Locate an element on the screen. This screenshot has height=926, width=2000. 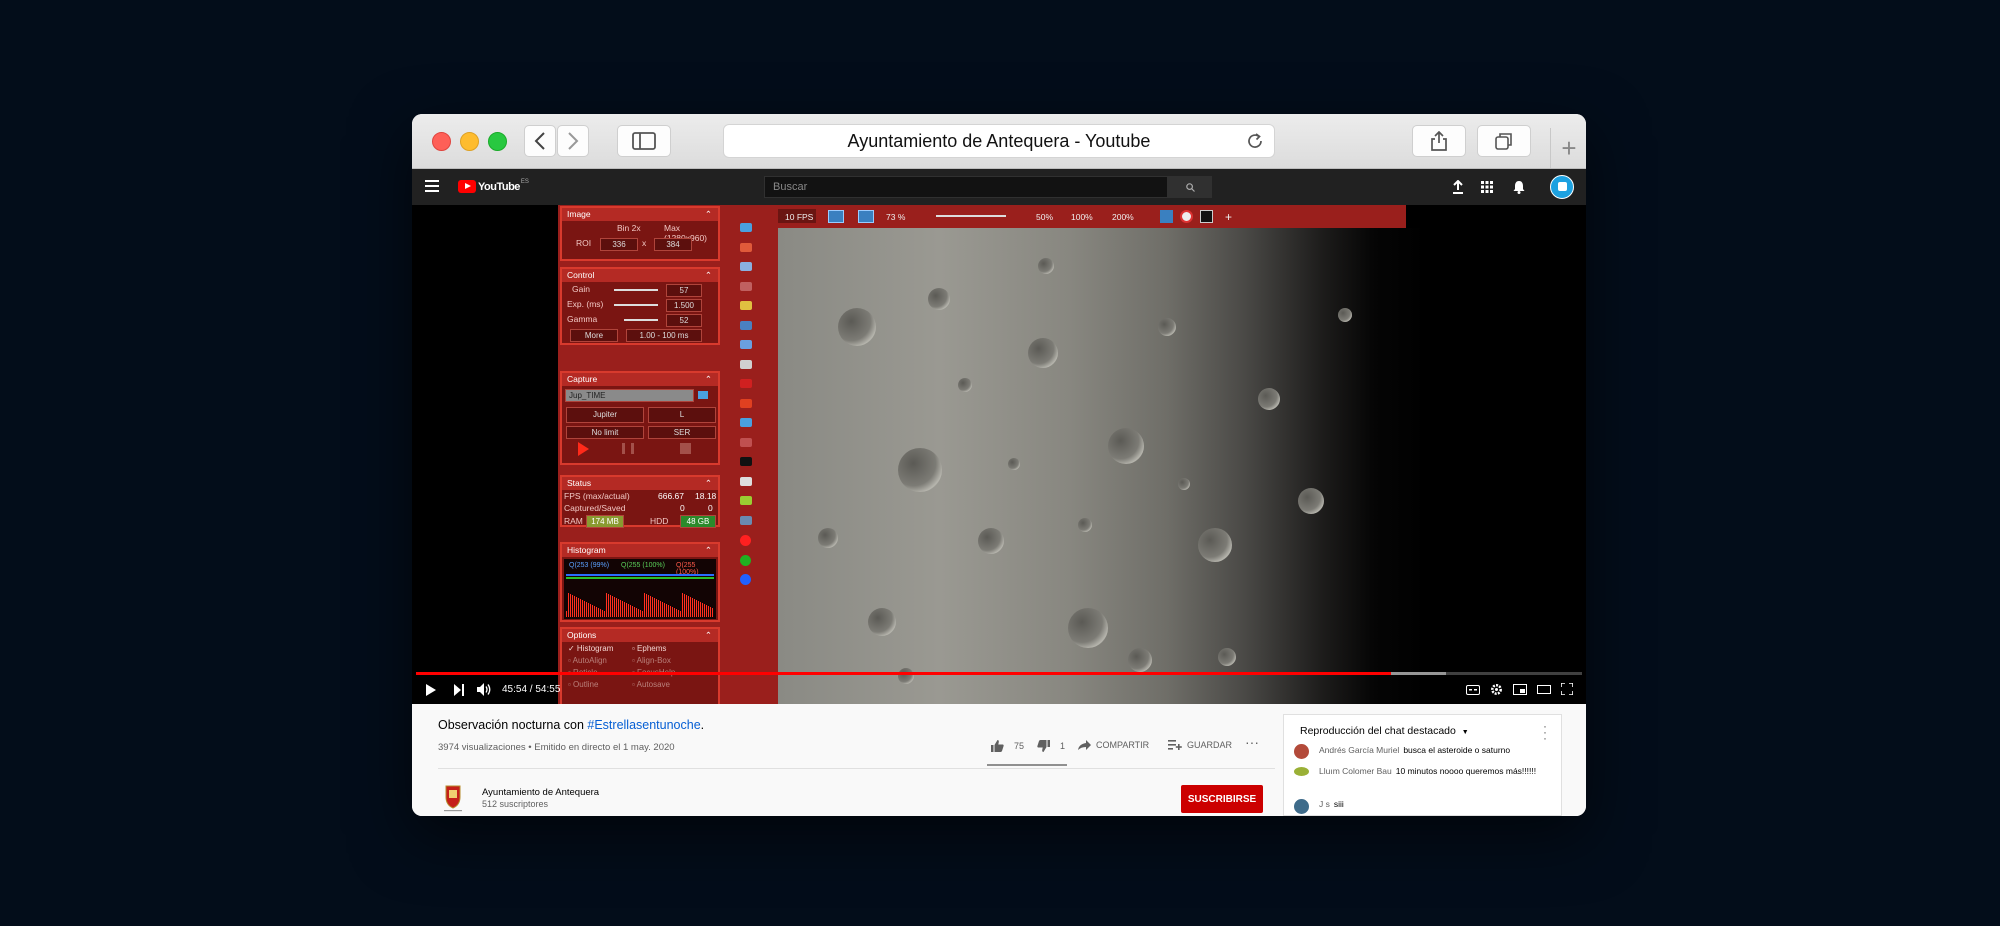
miniplayer-icon is located at coordinates (1520, 689).